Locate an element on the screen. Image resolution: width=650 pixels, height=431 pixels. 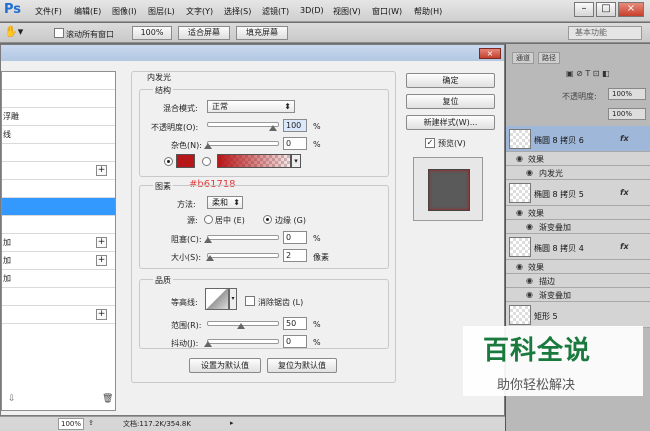
opacity-input: 100 is located at coordinates (295, 125).